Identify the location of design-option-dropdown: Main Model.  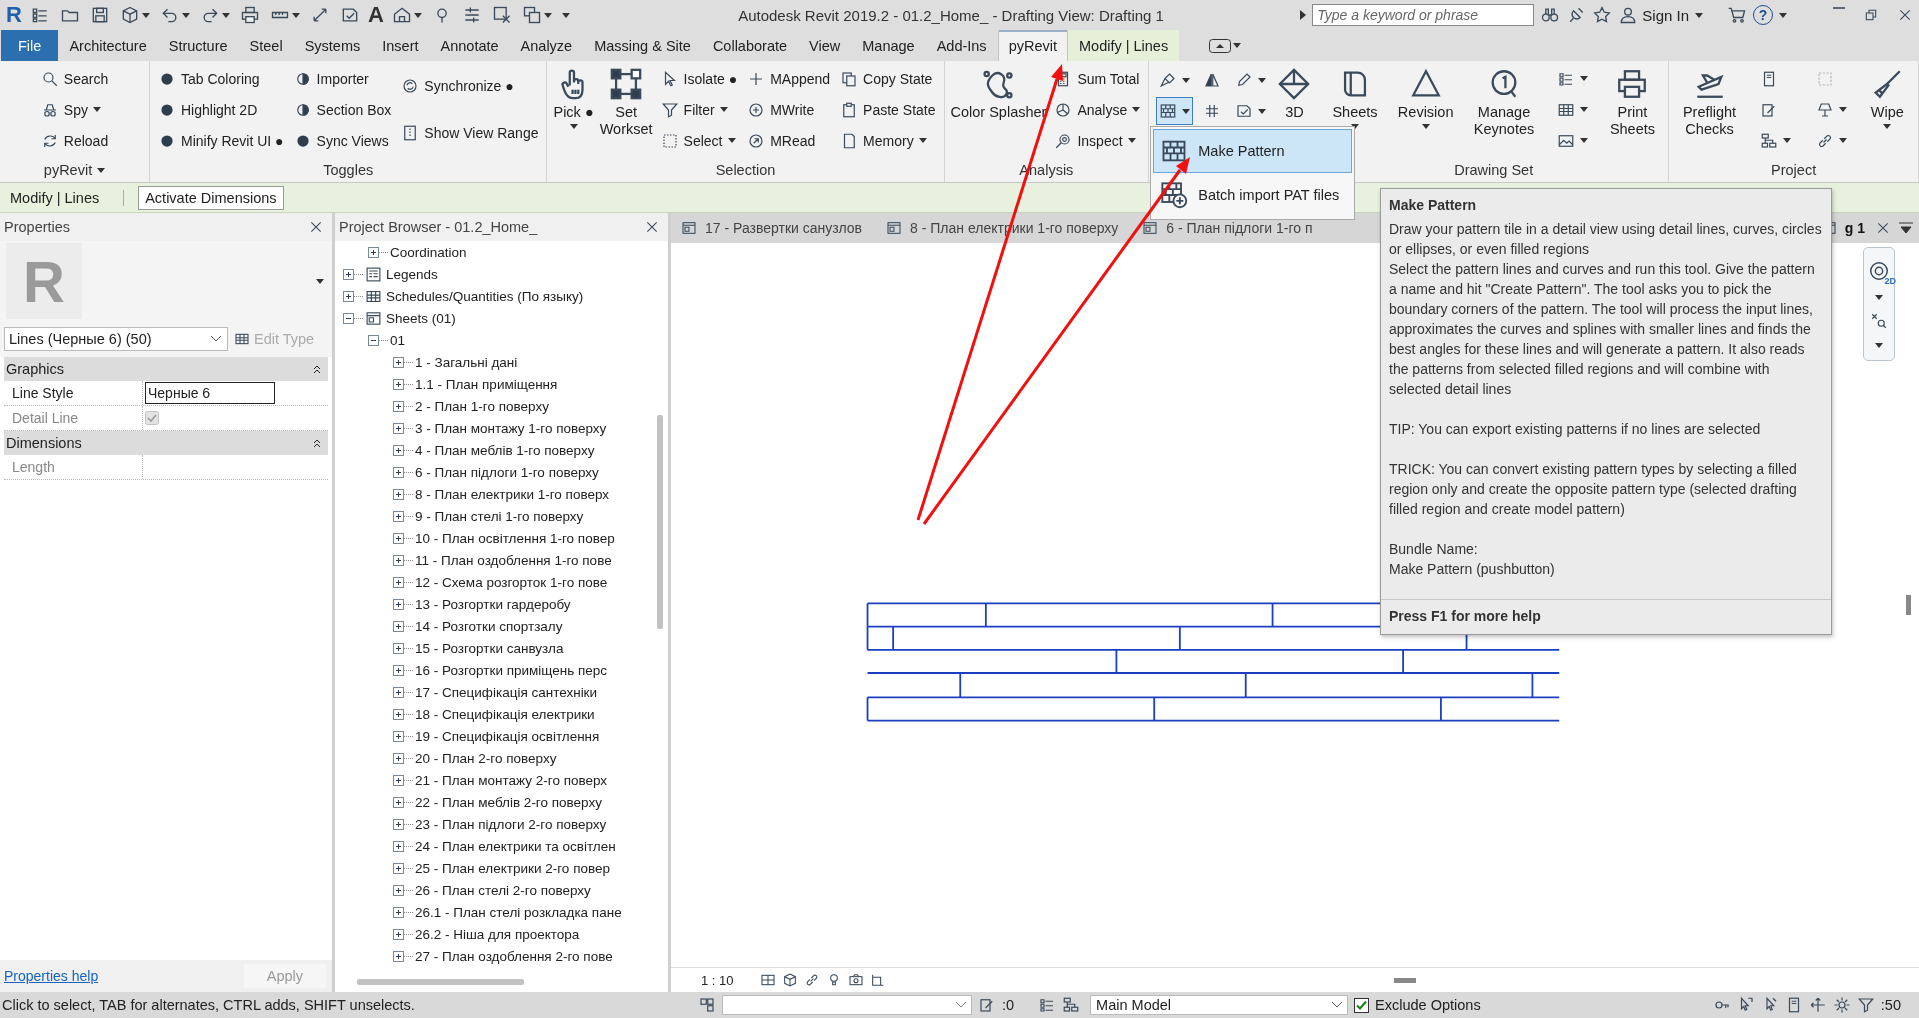
(1219, 1005).